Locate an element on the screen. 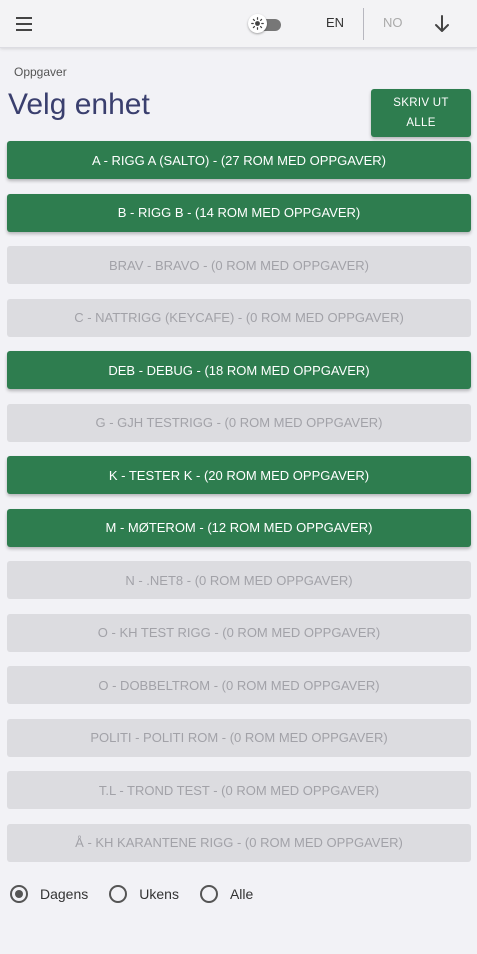 The image size is (477, 954). unit-button: O - DOBBELTROM - (0 ROM MED OPPGAVER) is located at coordinates (239, 685).